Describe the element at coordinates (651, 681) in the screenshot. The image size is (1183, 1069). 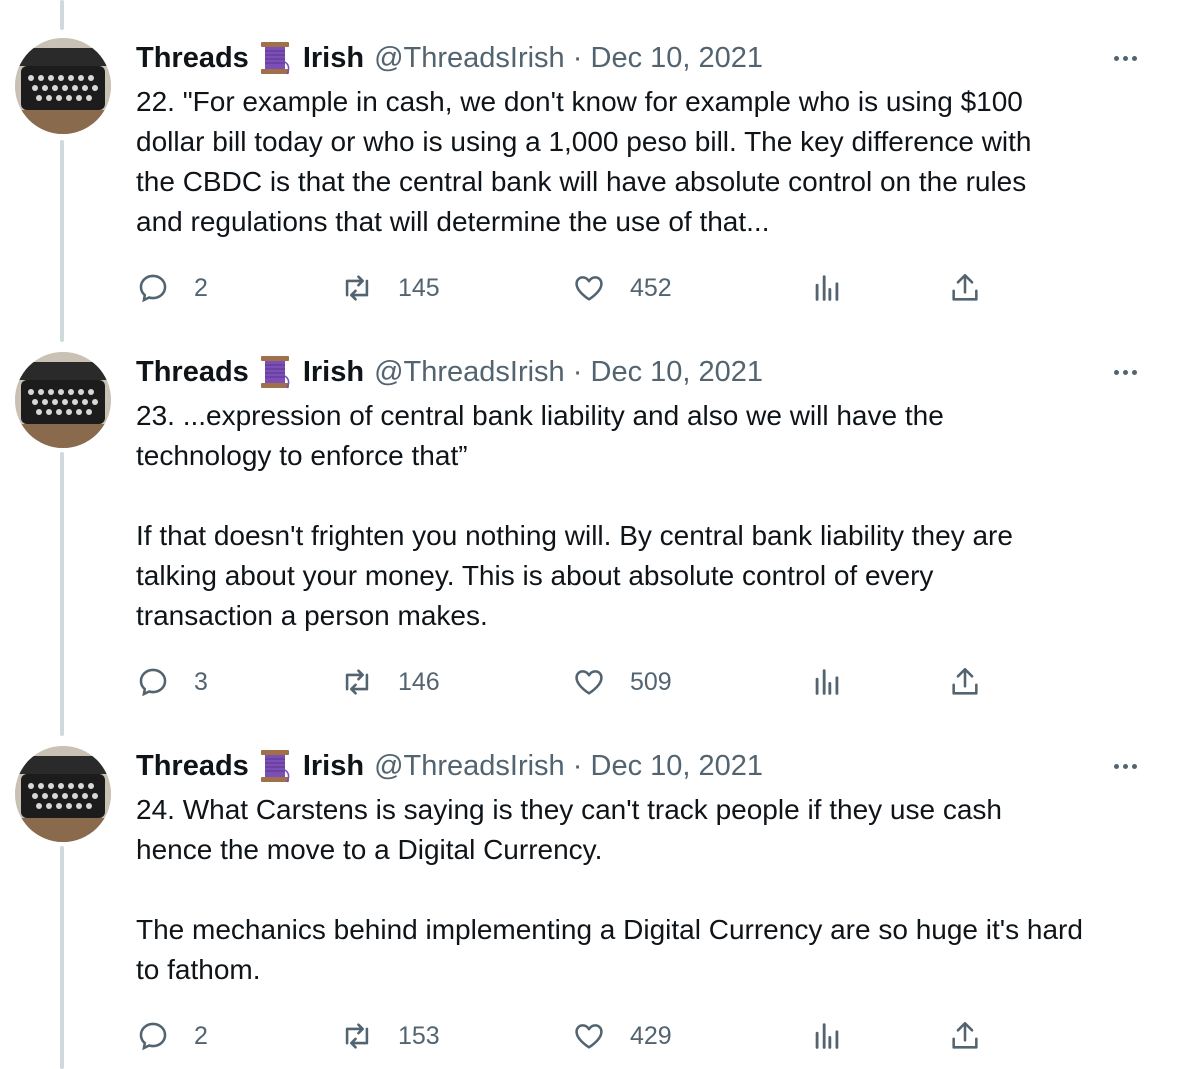
I see `like-count: 509` at that location.